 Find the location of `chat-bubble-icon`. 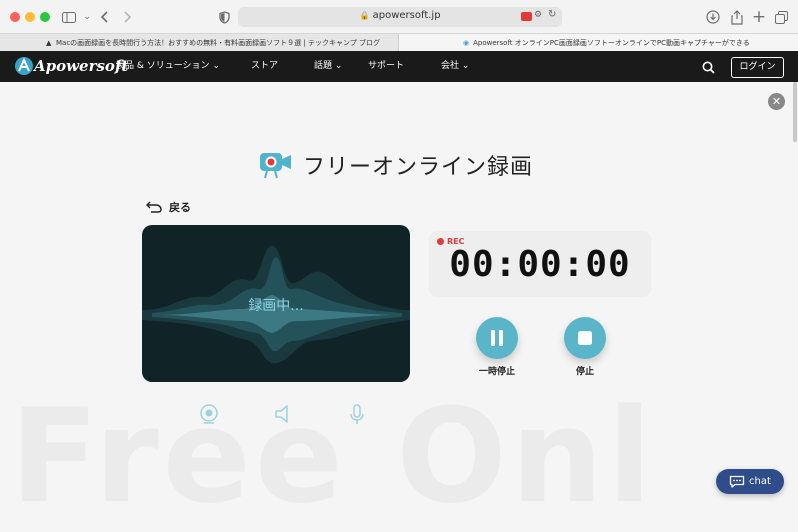

chat-bubble-icon is located at coordinates (737, 481).